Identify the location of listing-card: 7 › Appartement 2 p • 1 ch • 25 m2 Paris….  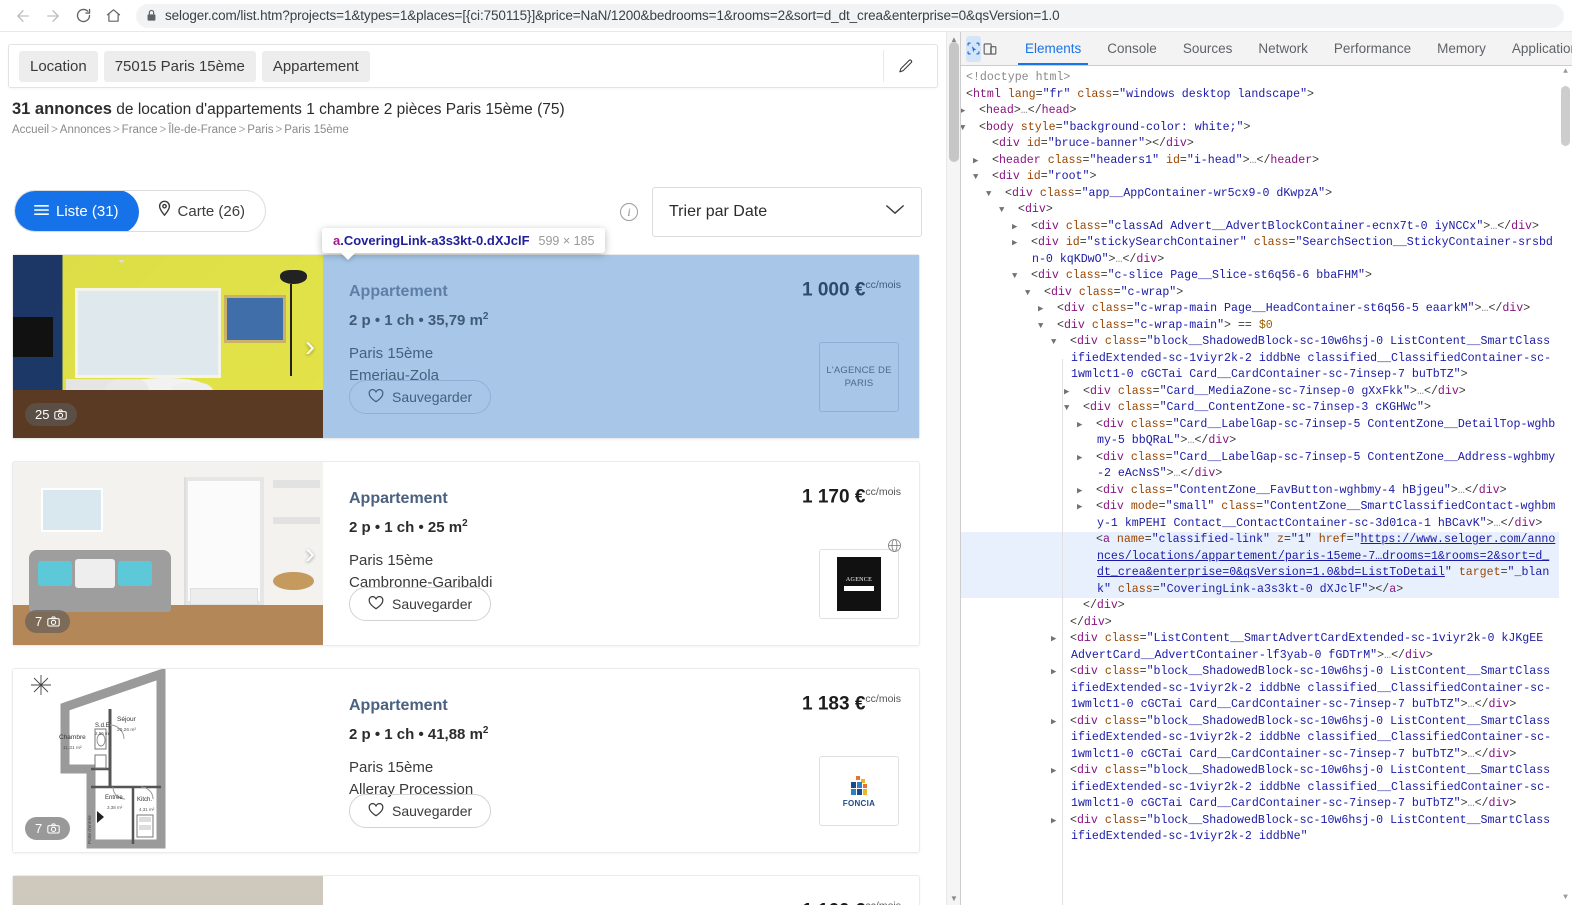
(466, 553).